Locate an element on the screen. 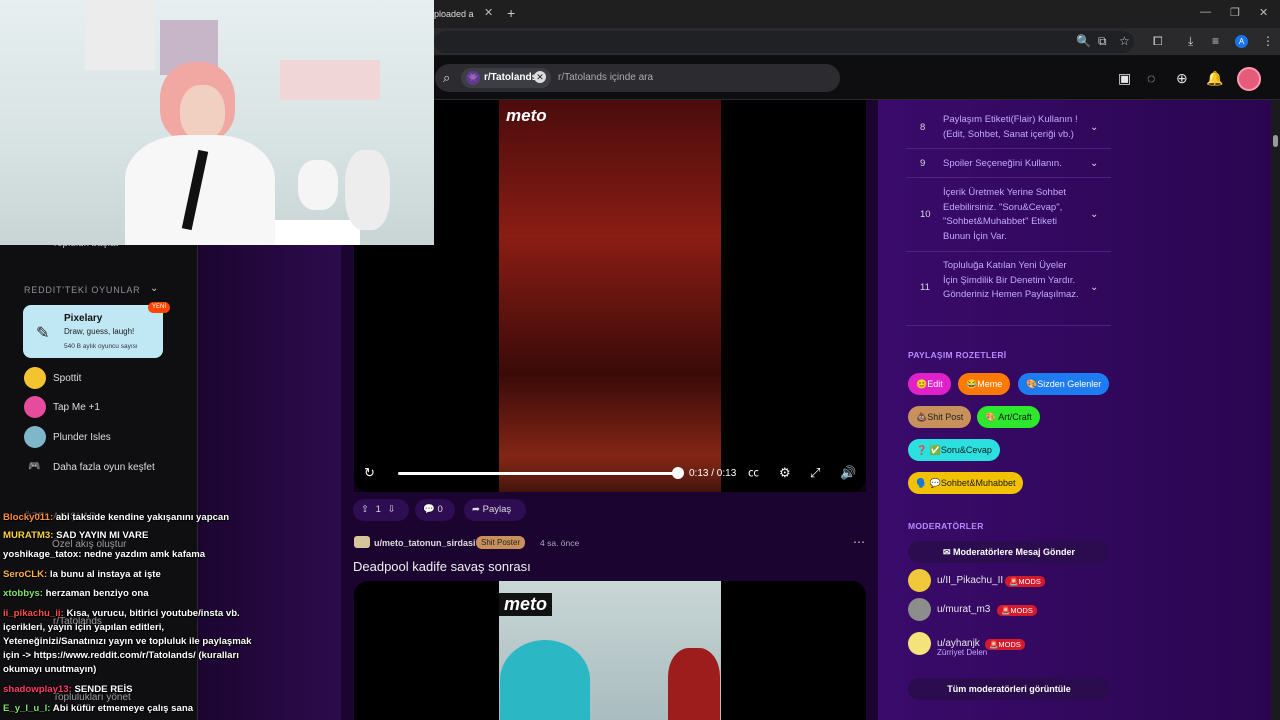  install-app-icon: ⧉ is located at coordinates (1102, 41).